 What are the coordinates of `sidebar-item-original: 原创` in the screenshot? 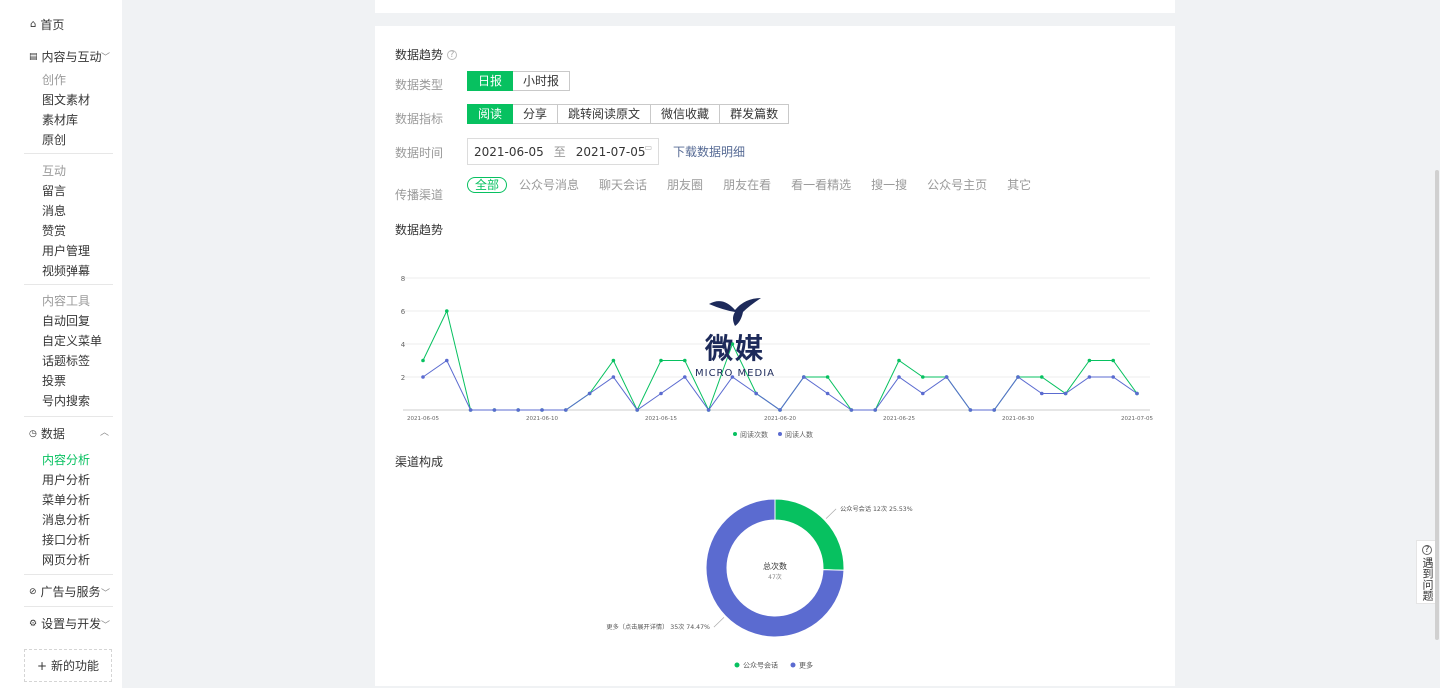 It's located at (54, 139).